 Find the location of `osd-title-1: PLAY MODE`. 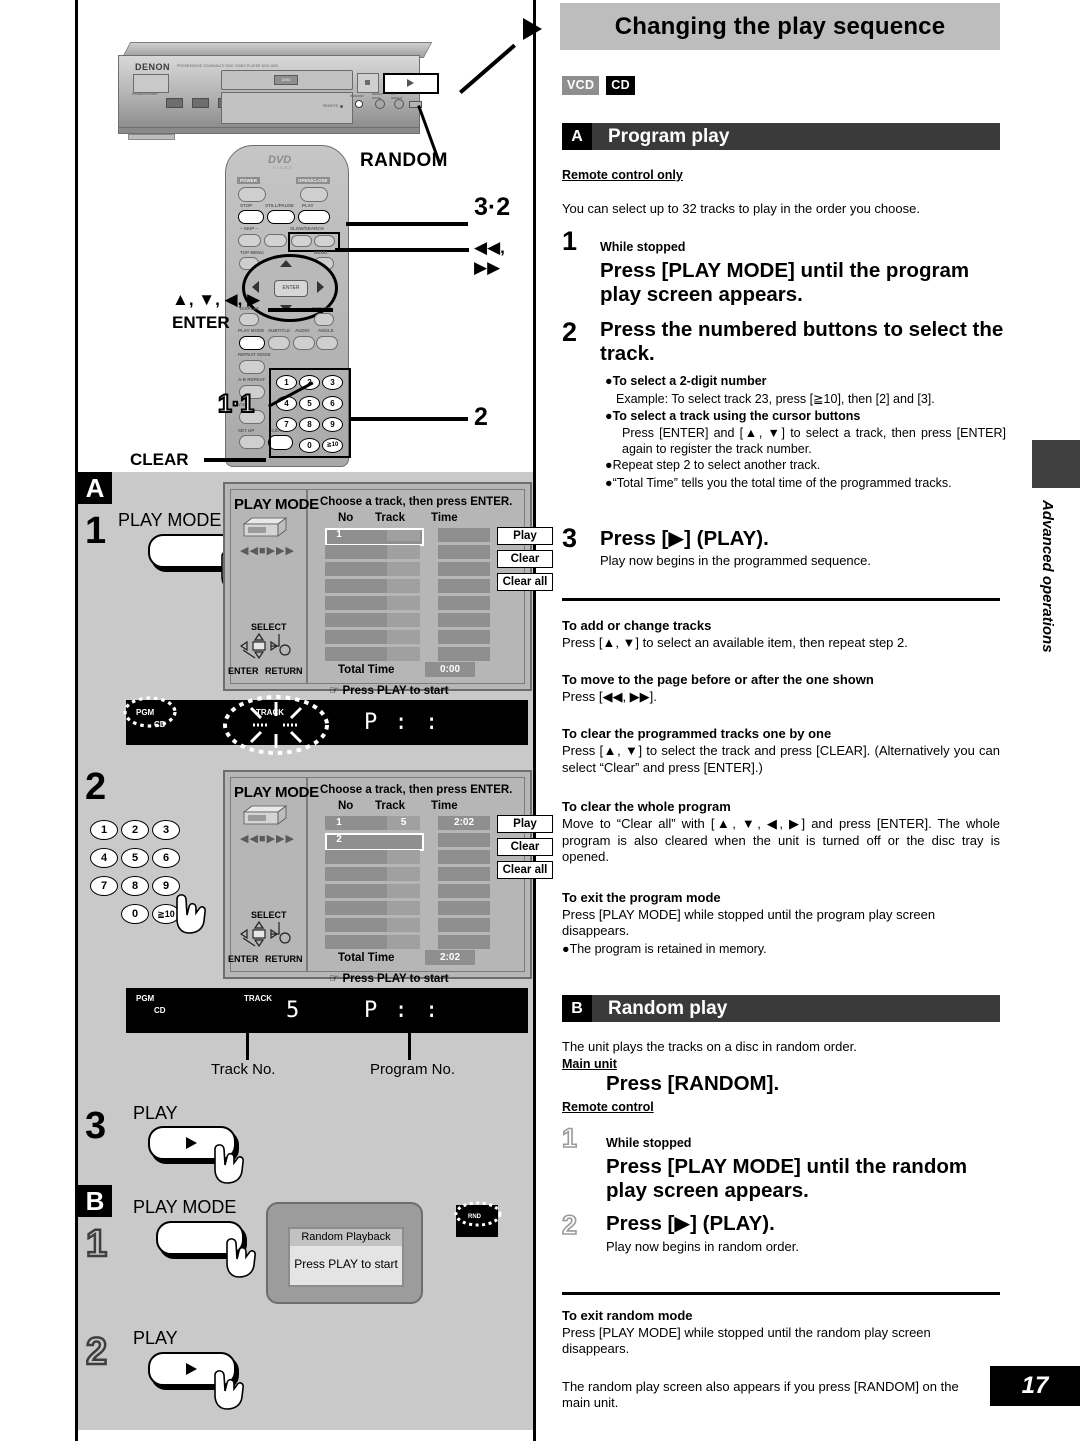

osd-title-1: PLAY MODE is located at coordinates (276, 504).